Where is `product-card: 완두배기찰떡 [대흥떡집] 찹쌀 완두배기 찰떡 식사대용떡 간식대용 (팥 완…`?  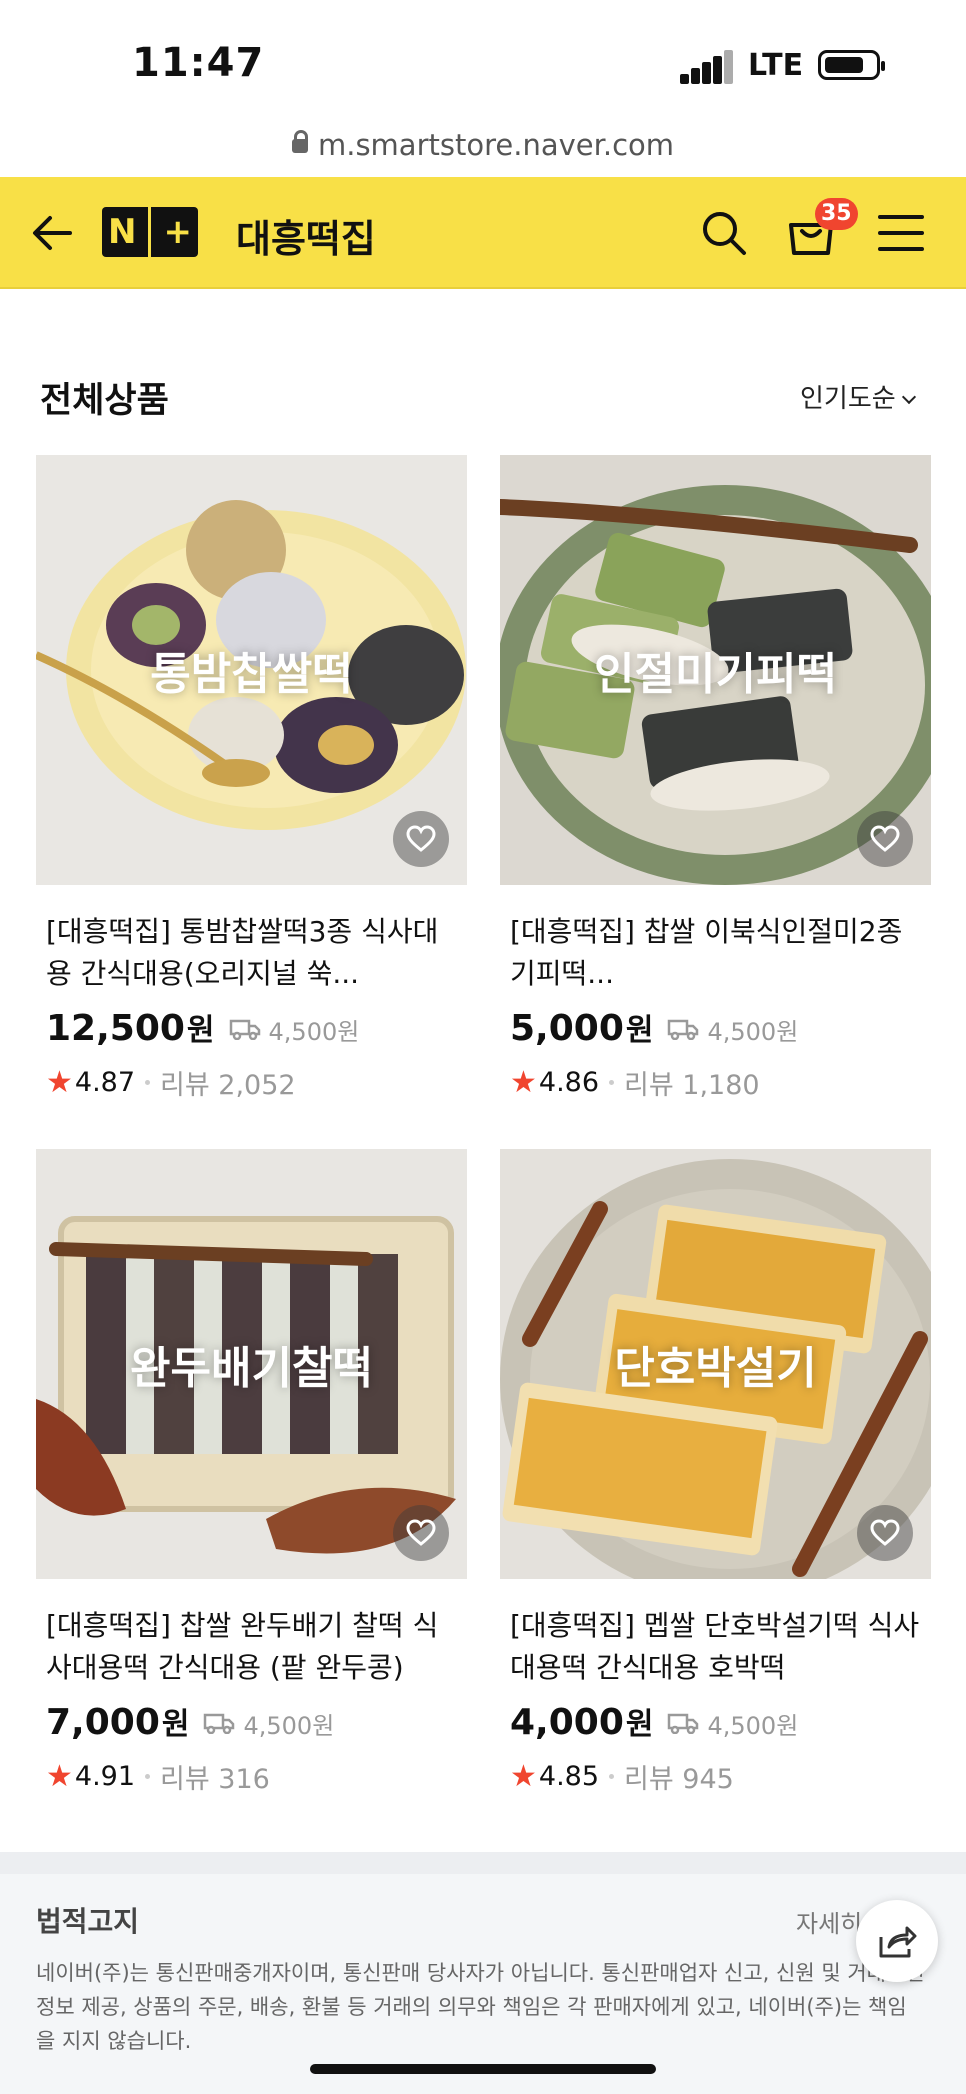 product-card: 완두배기찰떡 [대흥떡집] 찹쌀 완두배기 찰떡 식사대용떡 간식대용 (팥 완… is located at coordinates (251, 1472).